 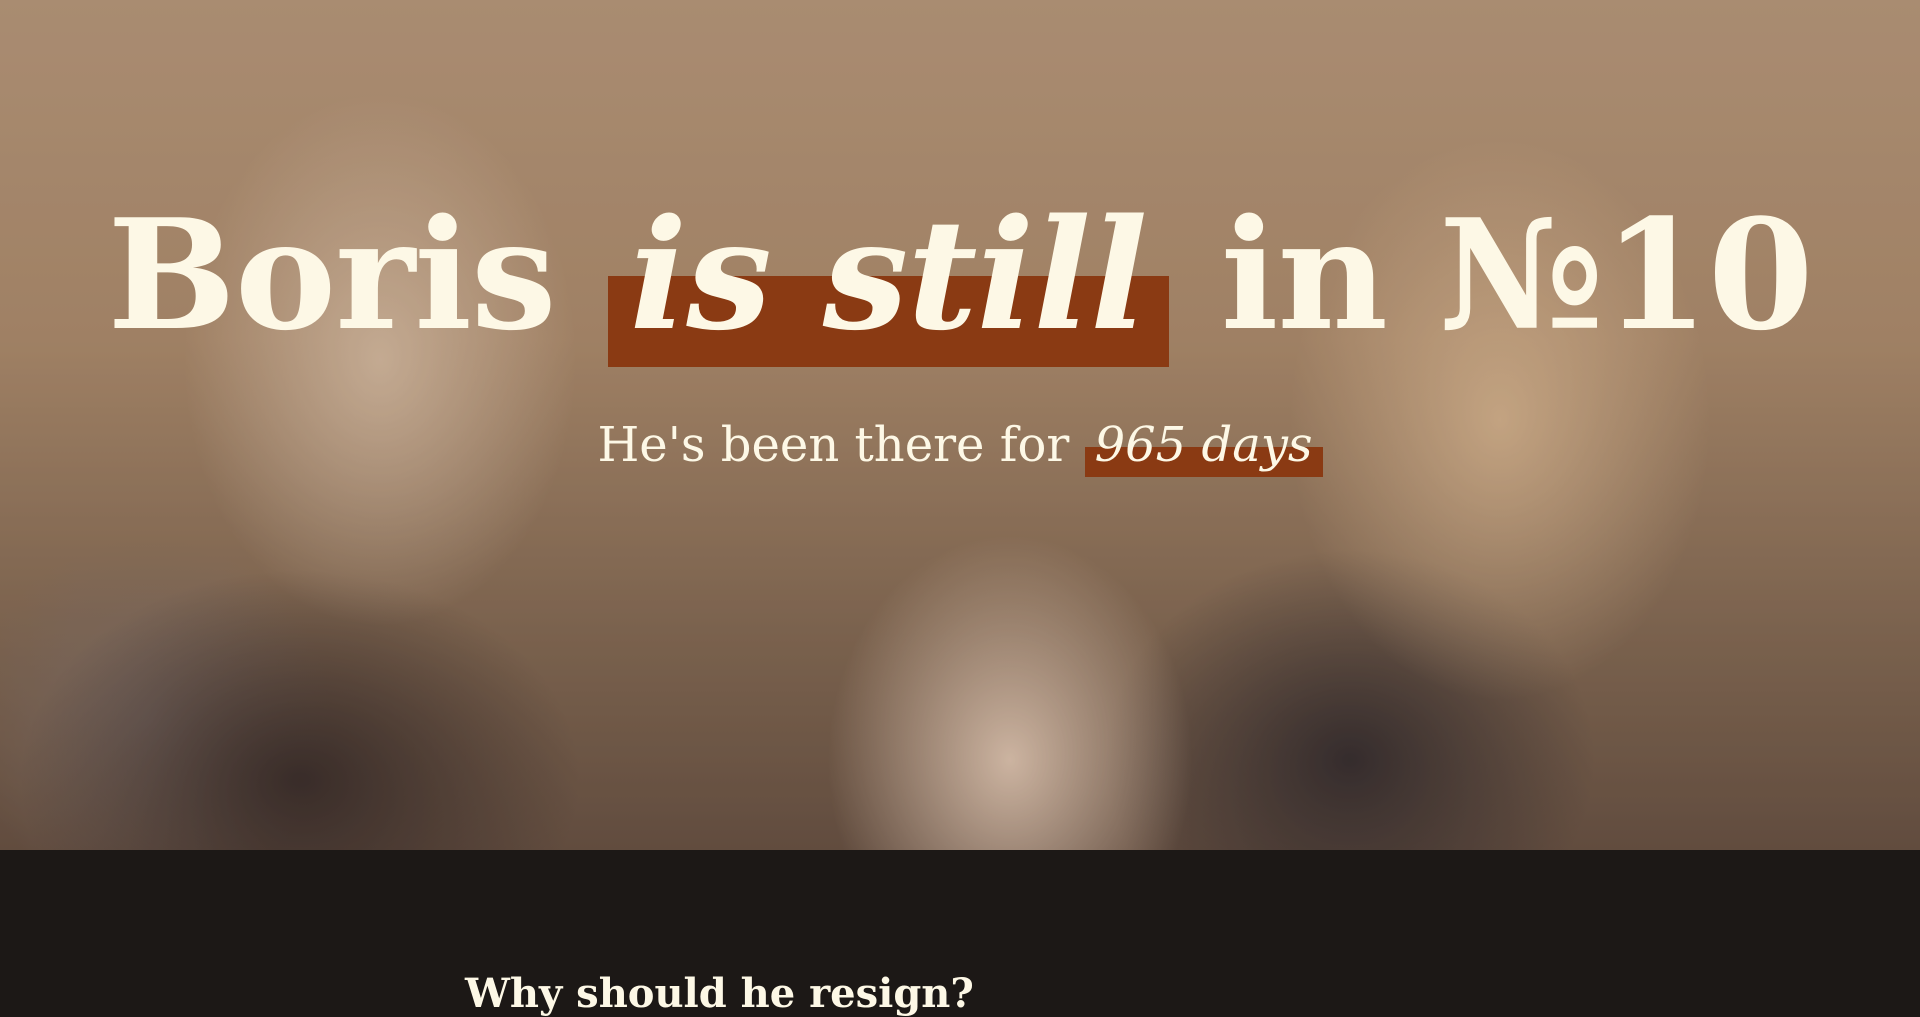 I want to click on title-location: in №10, so click(x=1517, y=274).